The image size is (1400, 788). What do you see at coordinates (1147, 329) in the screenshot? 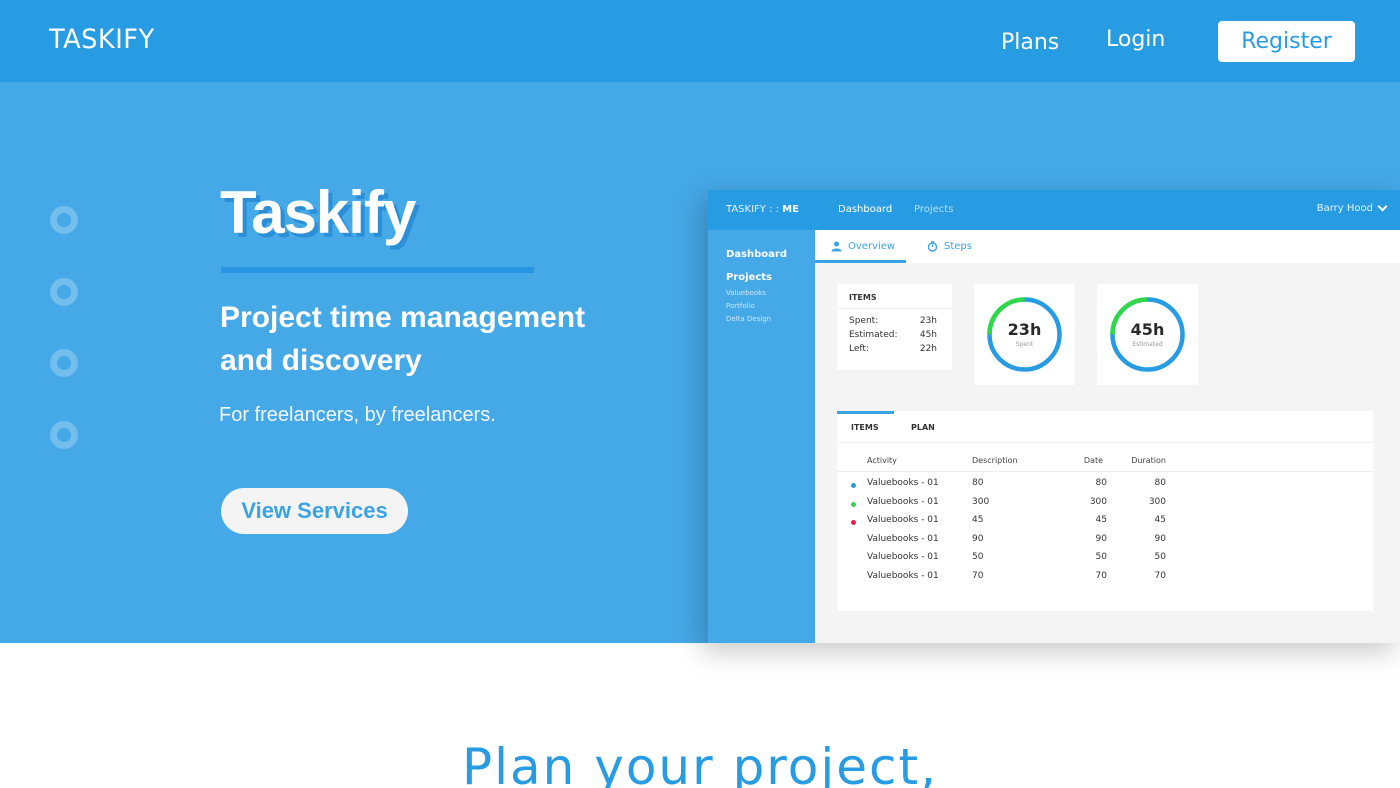
I see `ring-value: 45h` at bounding box center [1147, 329].